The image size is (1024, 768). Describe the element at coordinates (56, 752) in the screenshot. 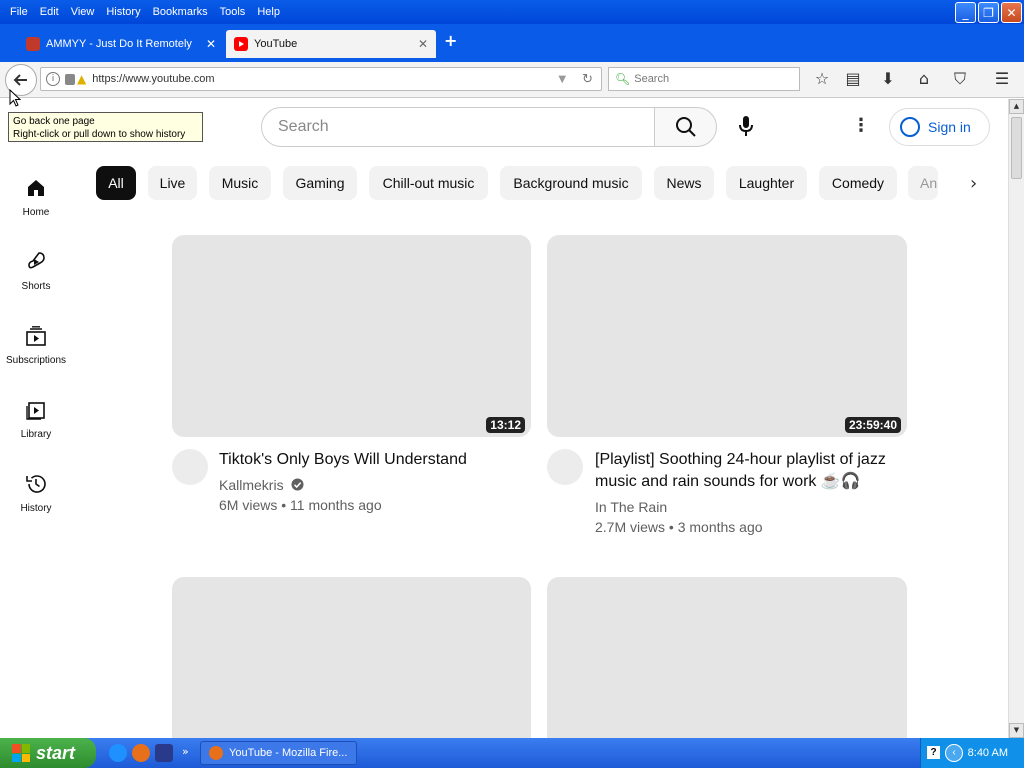

I see `start-label: start` at that location.